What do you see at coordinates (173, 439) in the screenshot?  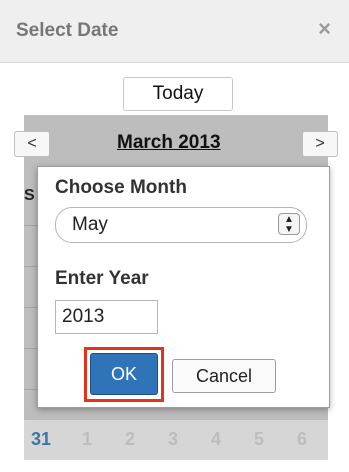 I see `day-cell: 3` at bounding box center [173, 439].